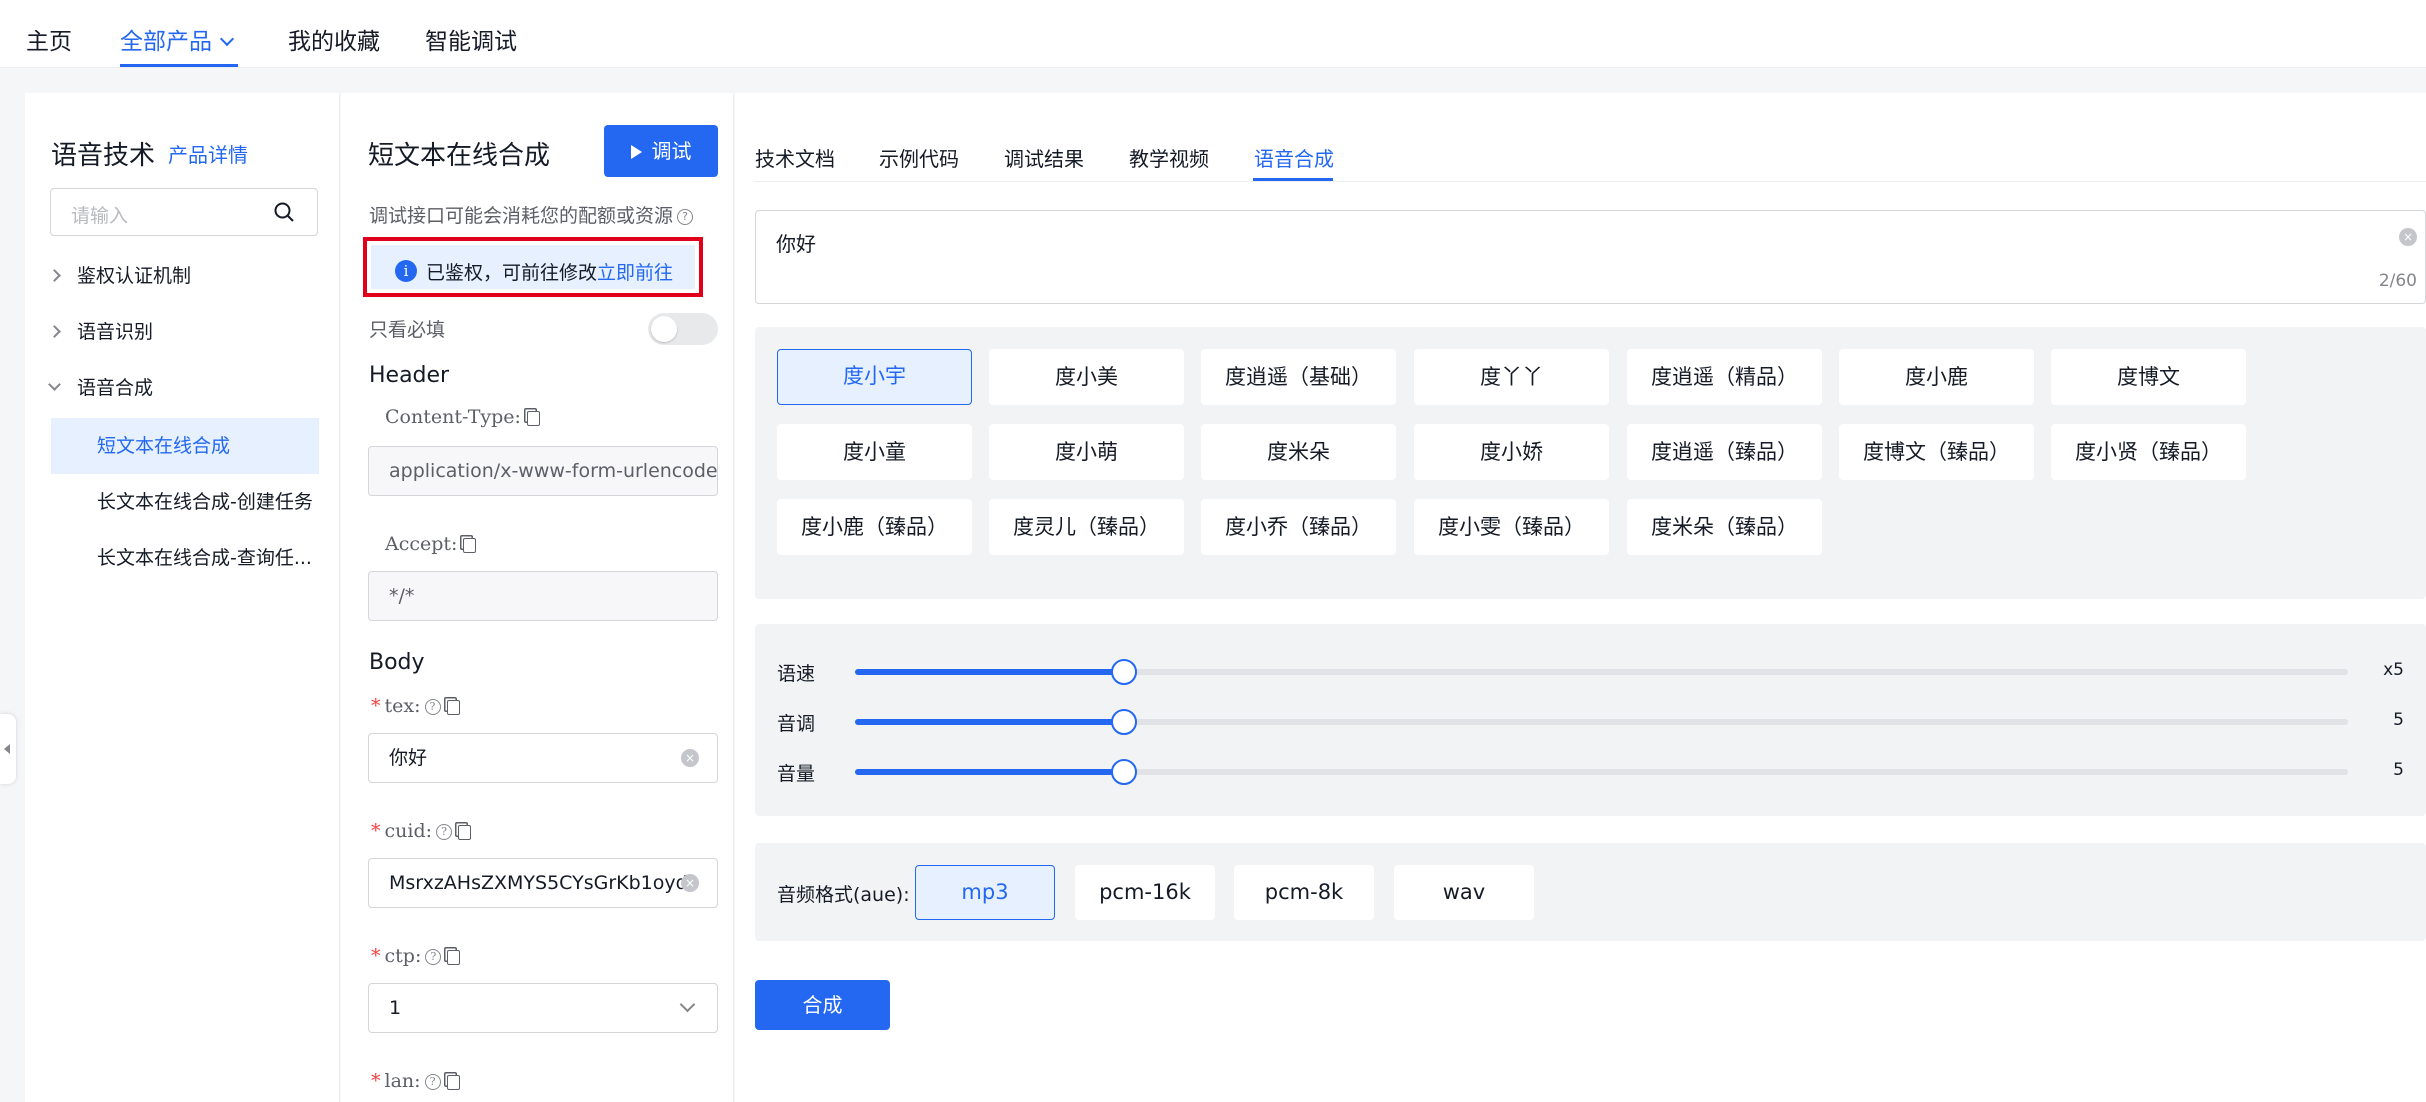 This screenshot has height=1102, width=2426. What do you see at coordinates (1511, 377) in the screenshot?
I see `voice-option: 度丫丫` at bounding box center [1511, 377].